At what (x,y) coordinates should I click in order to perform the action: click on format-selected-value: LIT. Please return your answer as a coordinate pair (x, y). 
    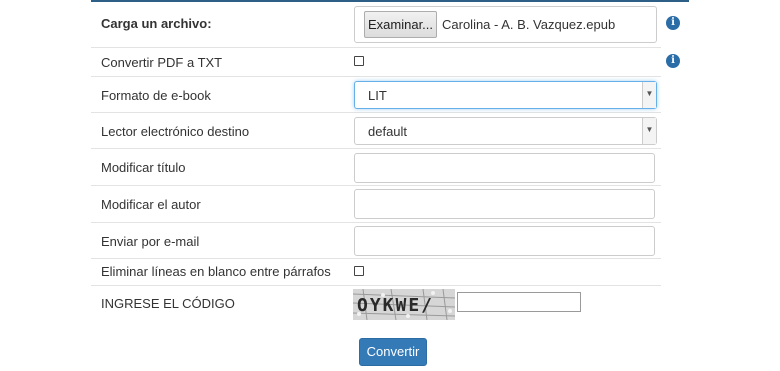
    Looking at the image, I should click on (377, 95).